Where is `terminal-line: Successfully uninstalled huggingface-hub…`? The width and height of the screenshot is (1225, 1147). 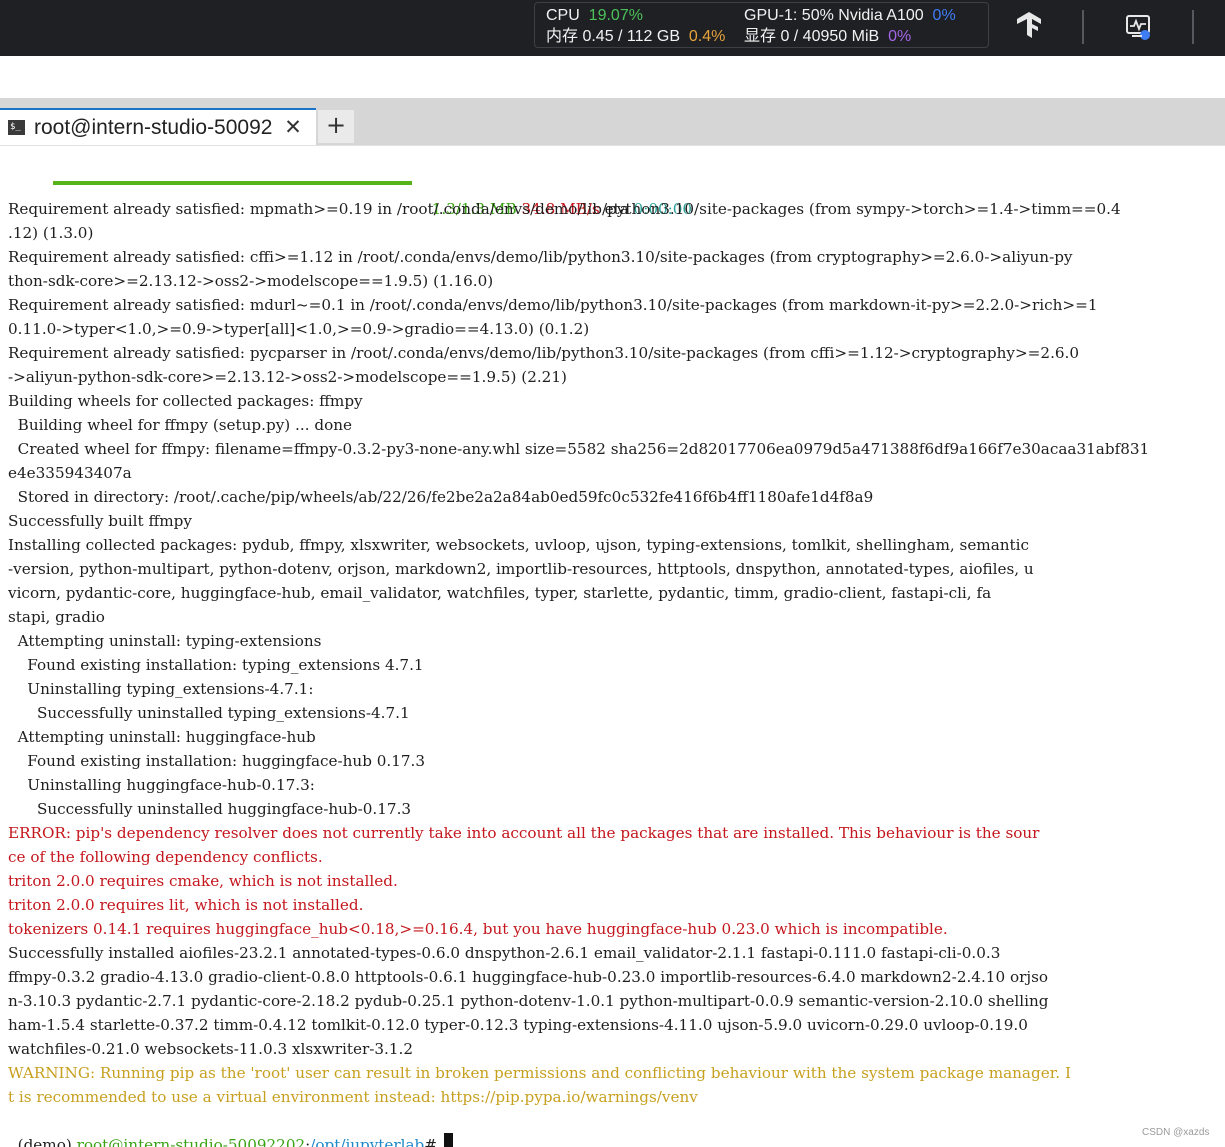
terminal-line: Successfully uninstalled huggingface-hub… is located at coordinates (210, 809).